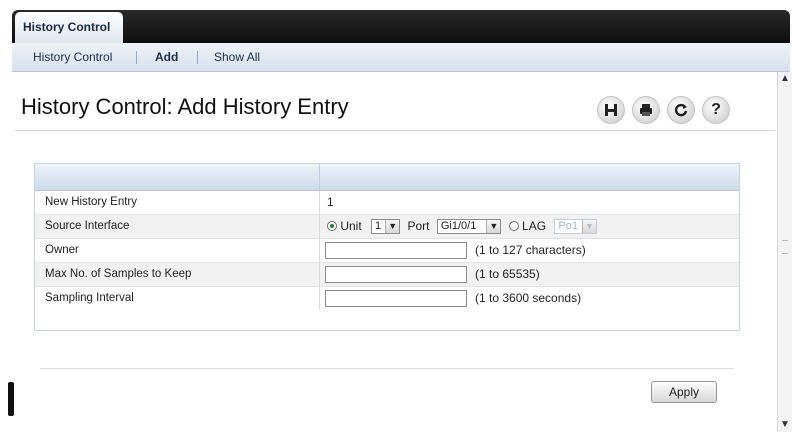 The height and width of the screenshot is (435, 793). I want to click on vertical-scrollbar: ▲ ▼, so click(784, 252).